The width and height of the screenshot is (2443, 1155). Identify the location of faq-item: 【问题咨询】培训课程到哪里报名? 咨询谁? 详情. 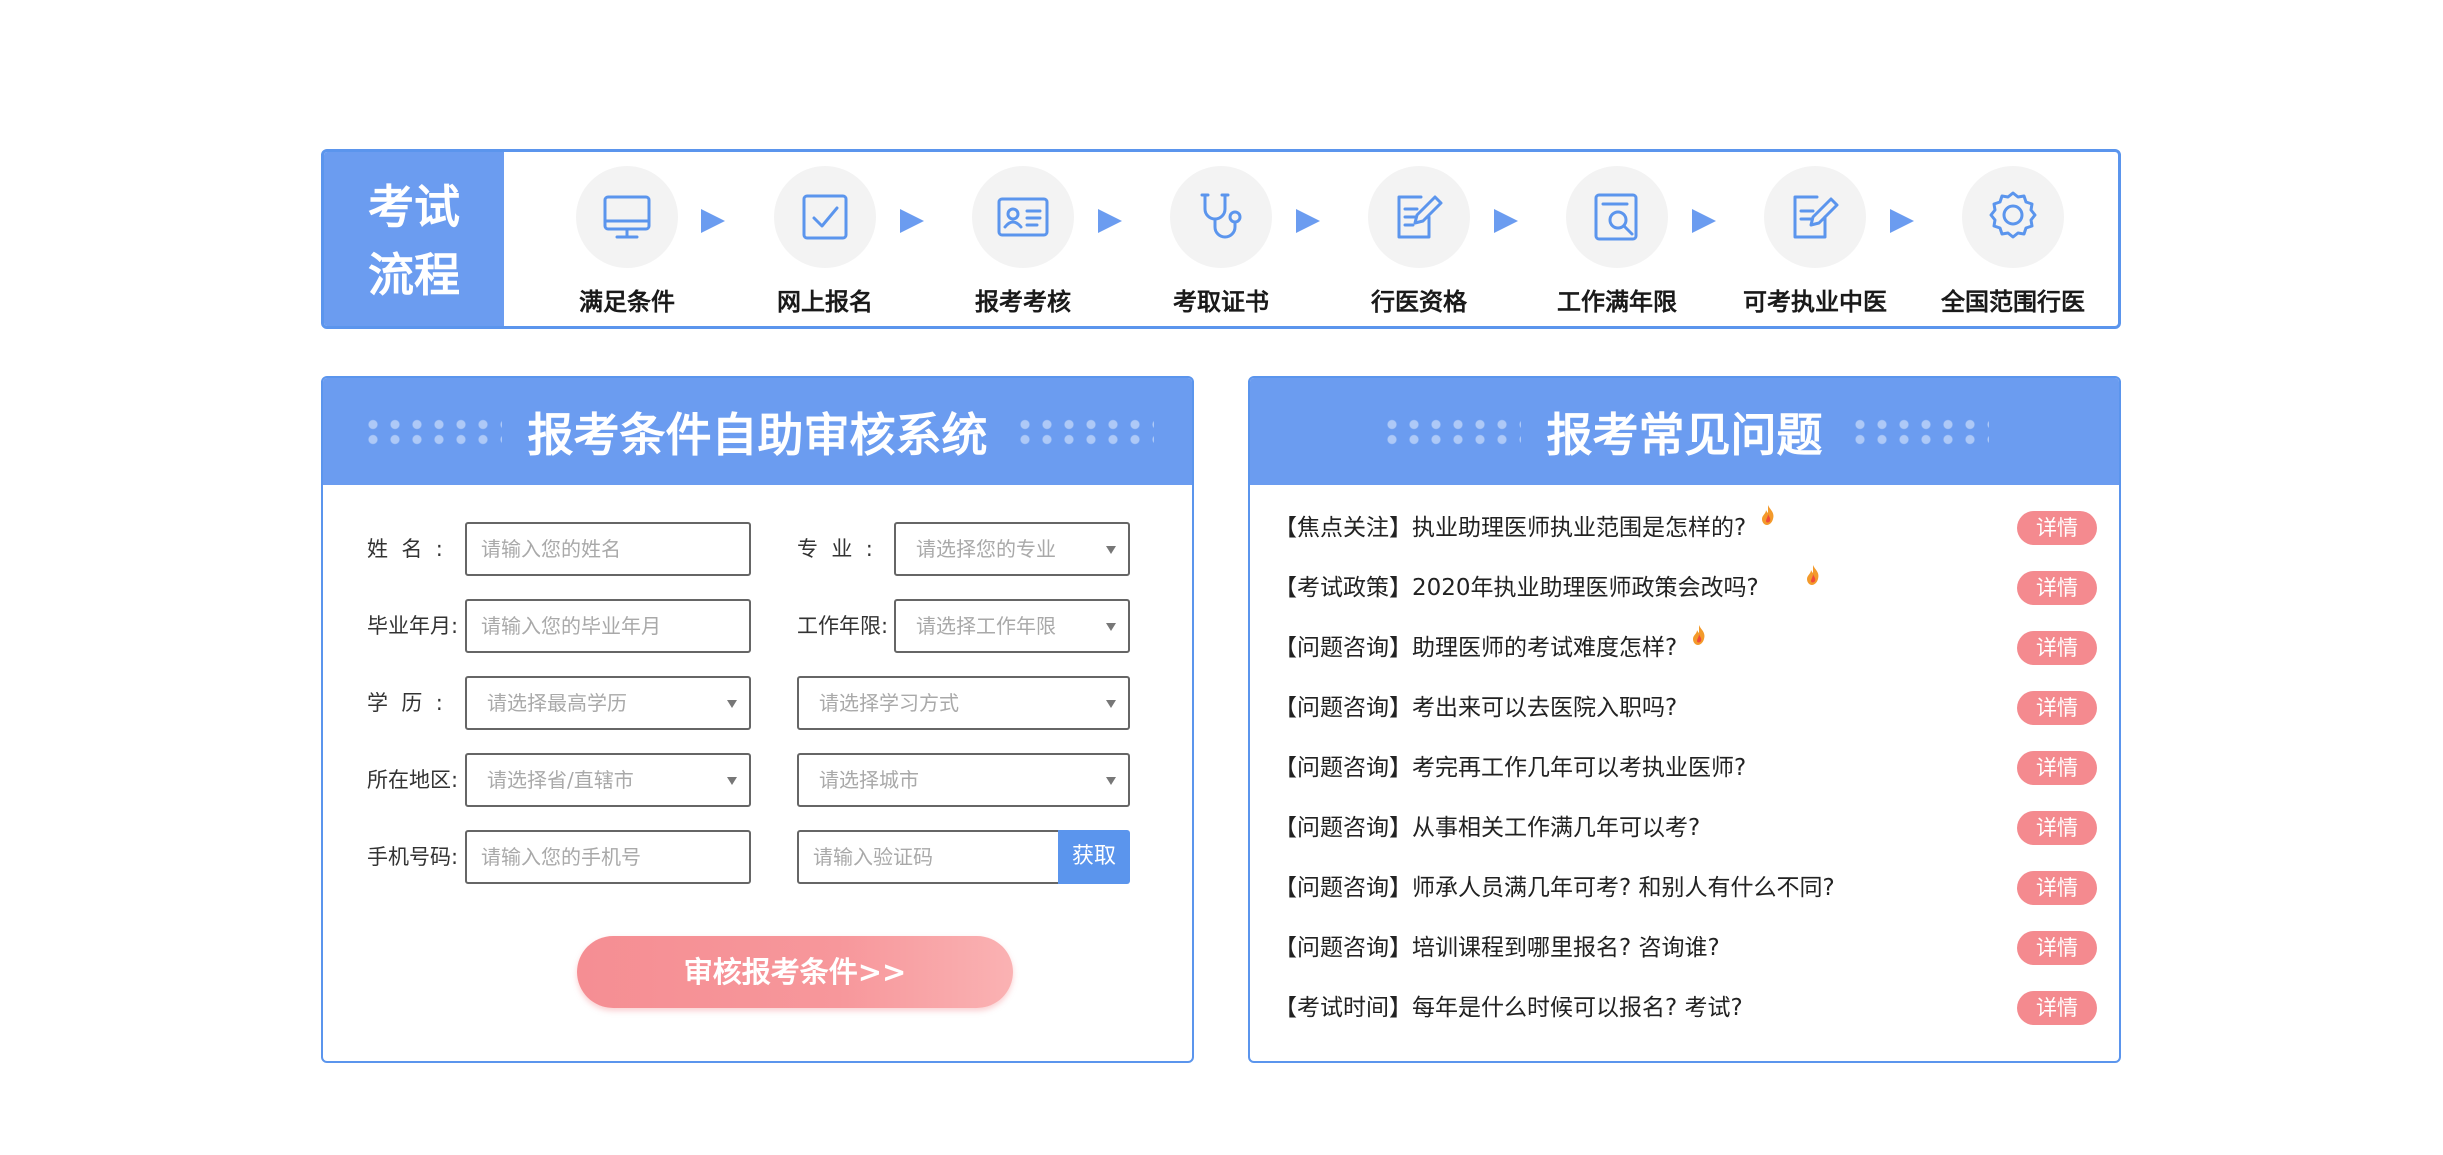
(1684, 948).